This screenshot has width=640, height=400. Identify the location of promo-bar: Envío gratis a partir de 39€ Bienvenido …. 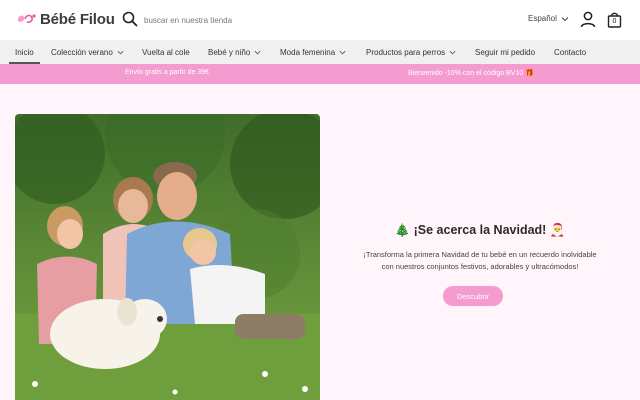
(320, 74).